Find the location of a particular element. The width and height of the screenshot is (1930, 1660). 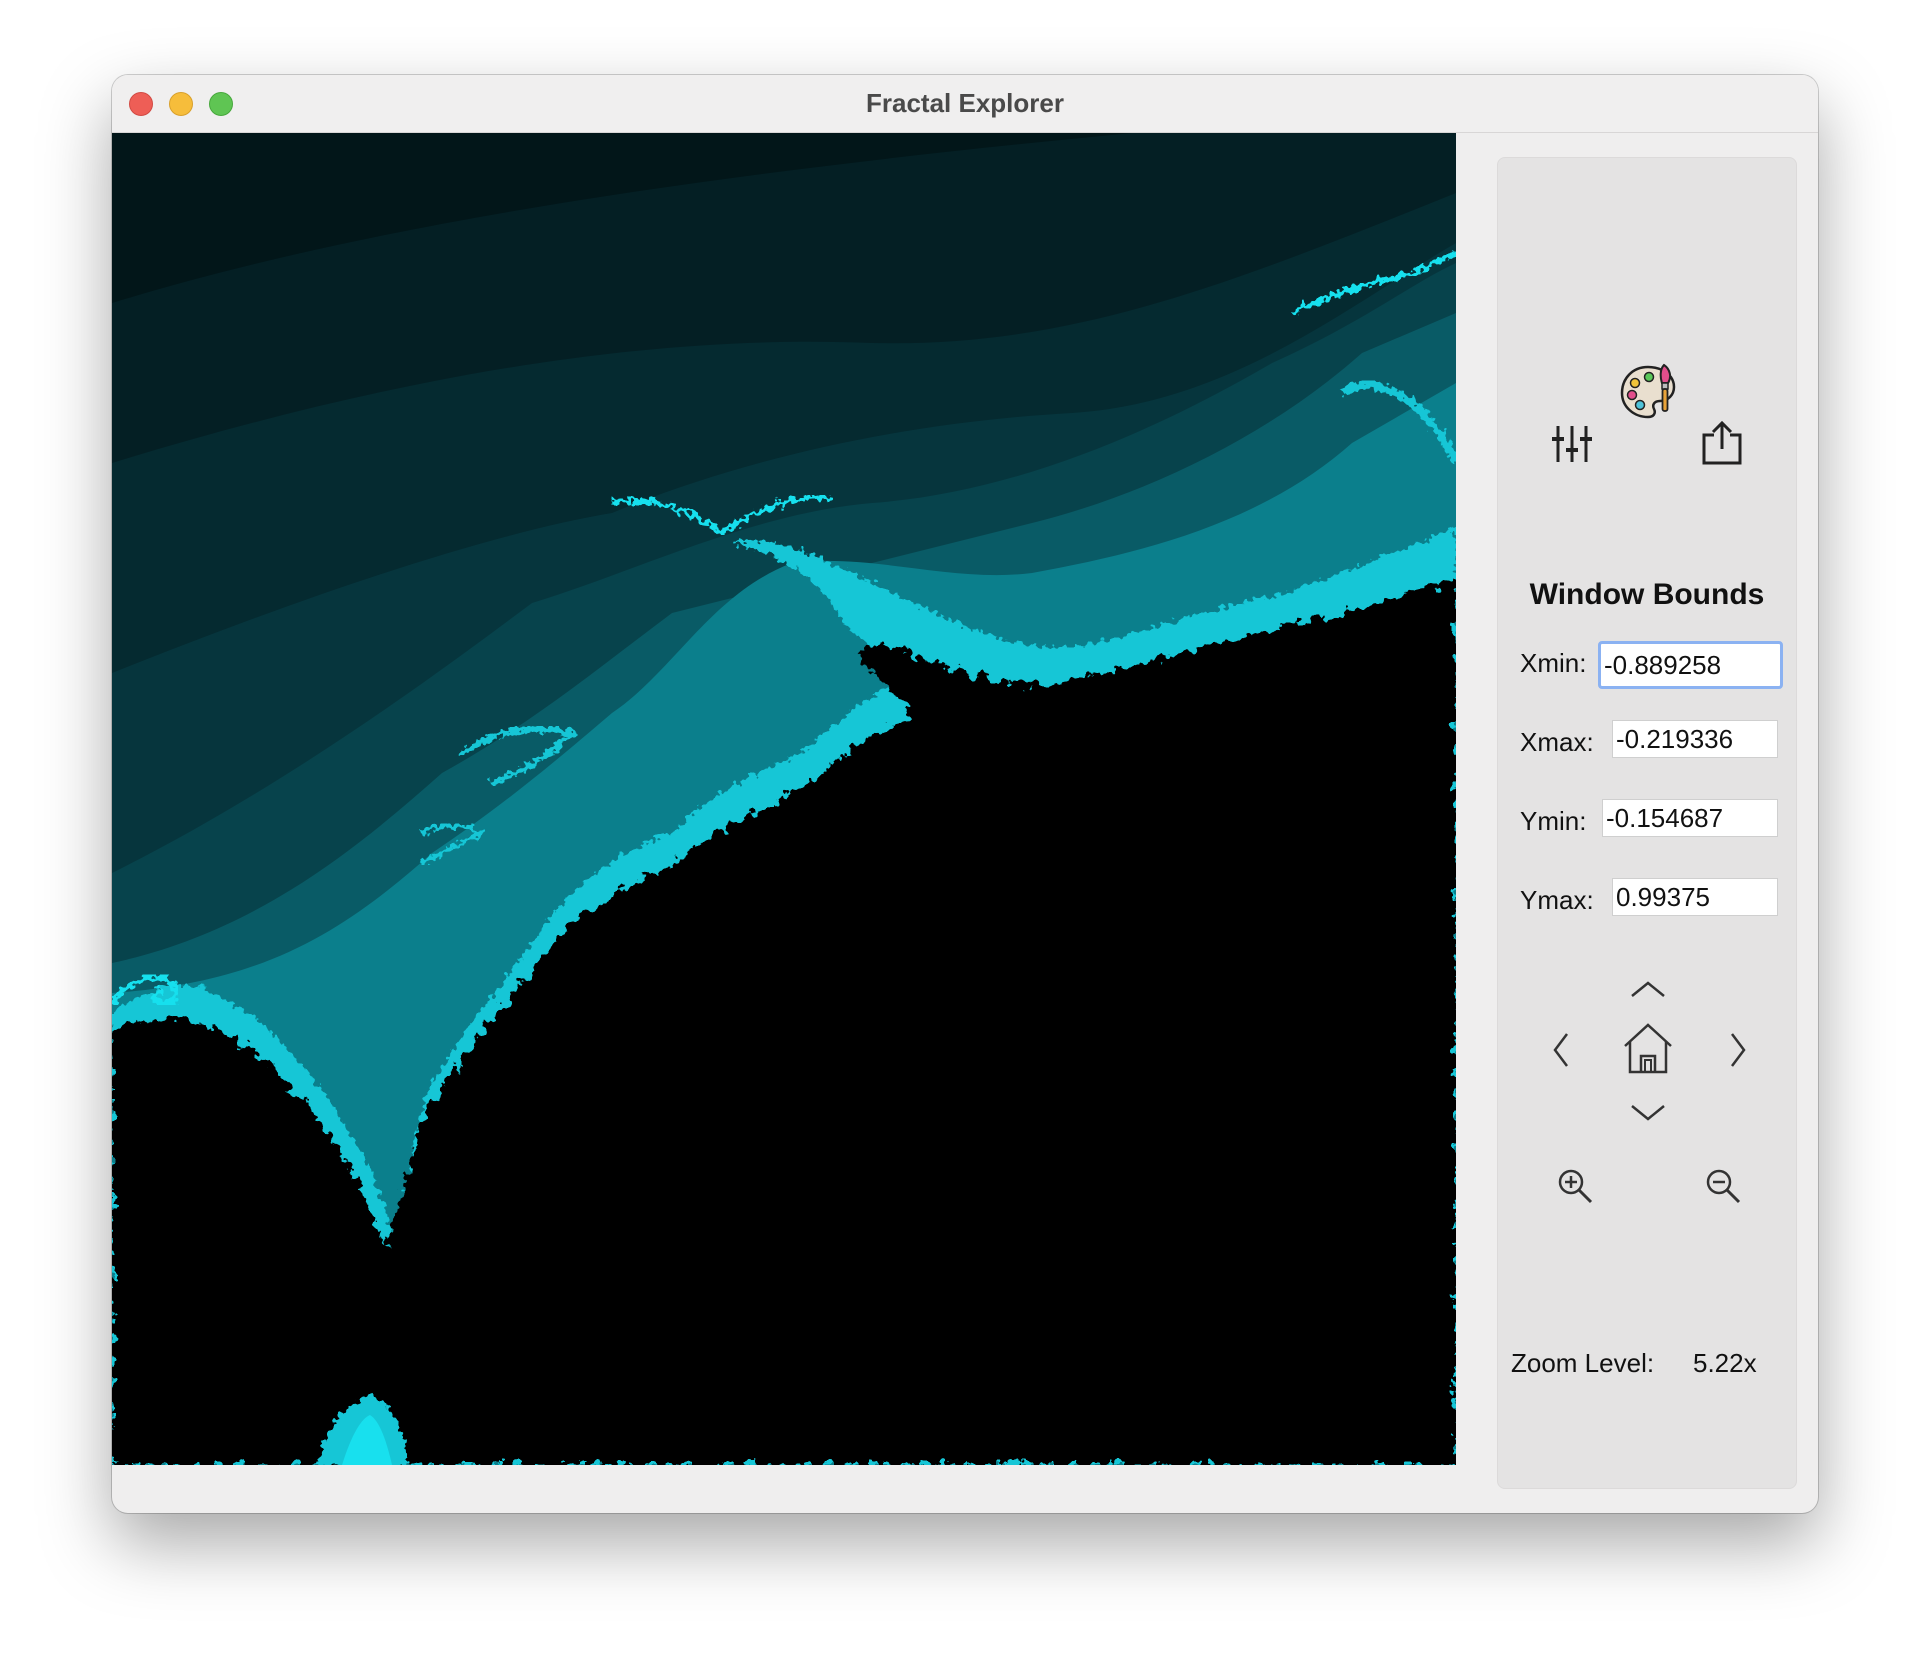

pan-down-button is located at coordinates (1648, 1112).